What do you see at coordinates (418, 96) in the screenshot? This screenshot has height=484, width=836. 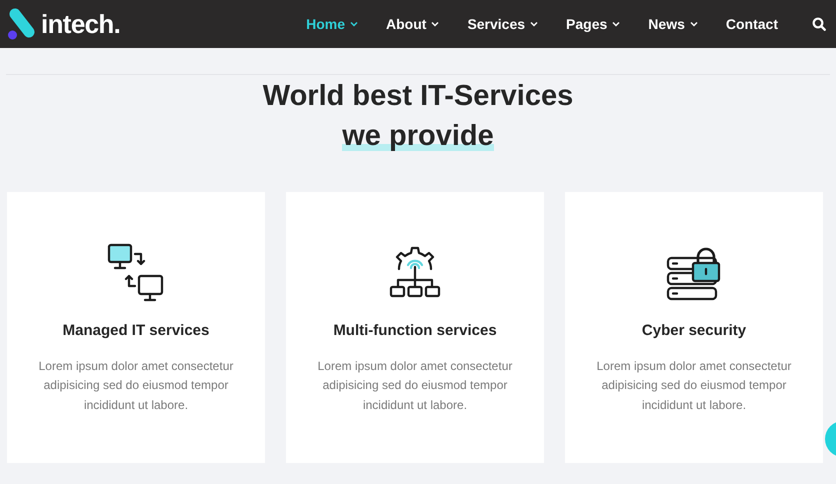 I see `section-heading: World best IT-Services` at bounding box center [418, 96].